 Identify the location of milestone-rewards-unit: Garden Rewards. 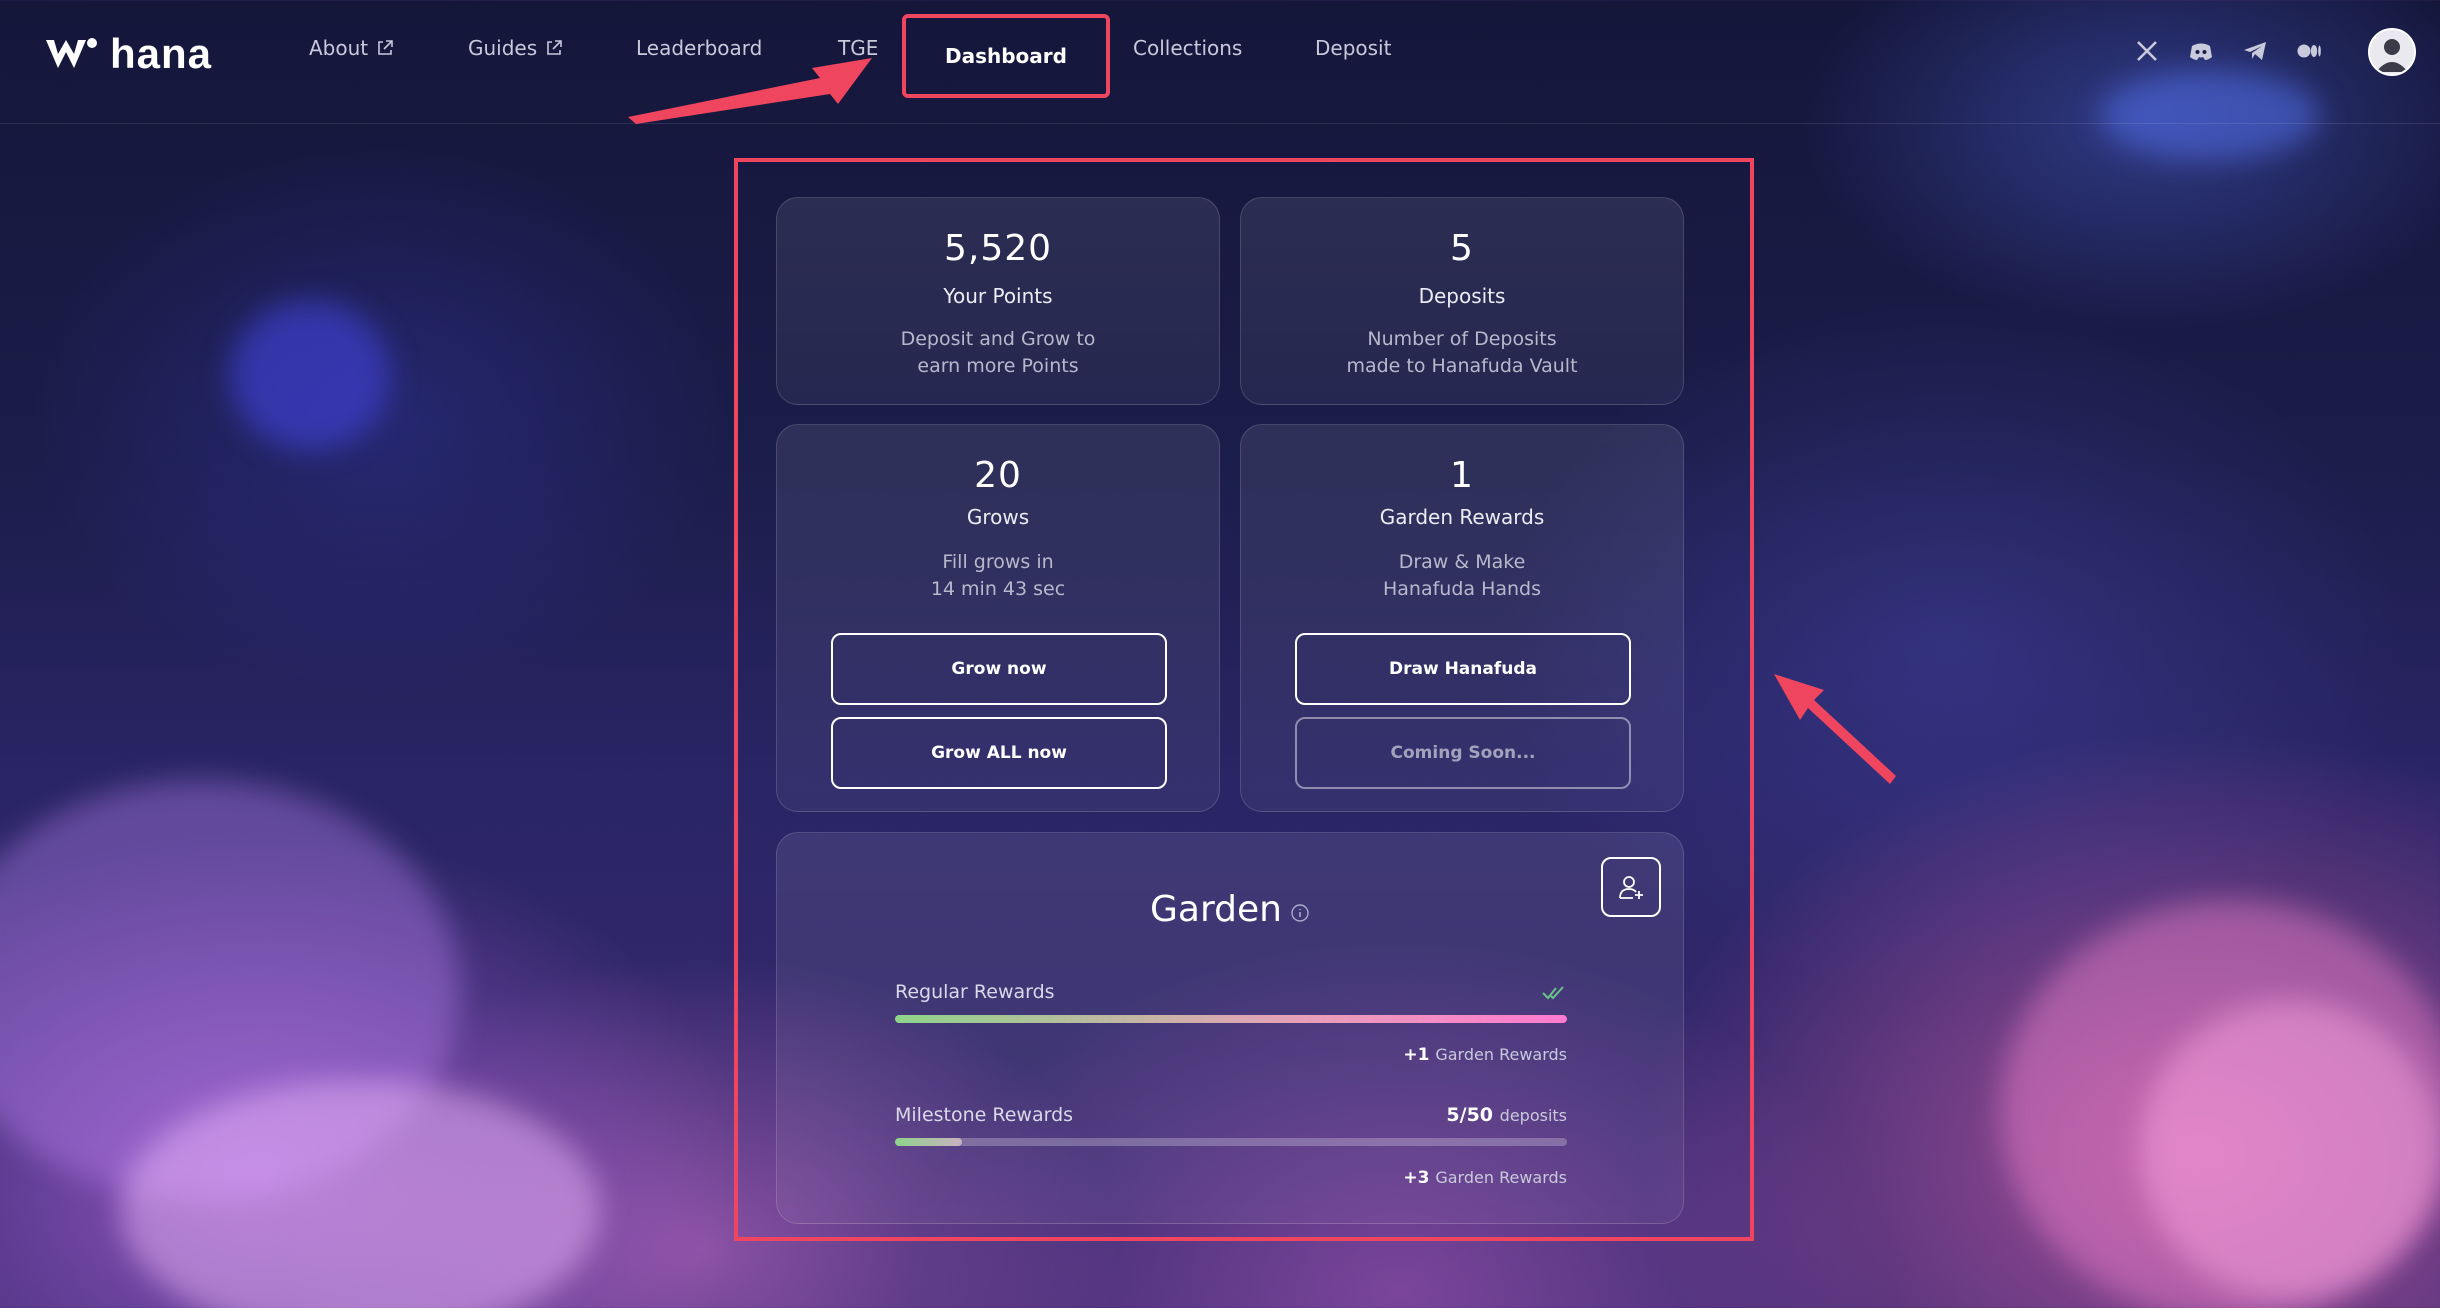
(1501, 1177).